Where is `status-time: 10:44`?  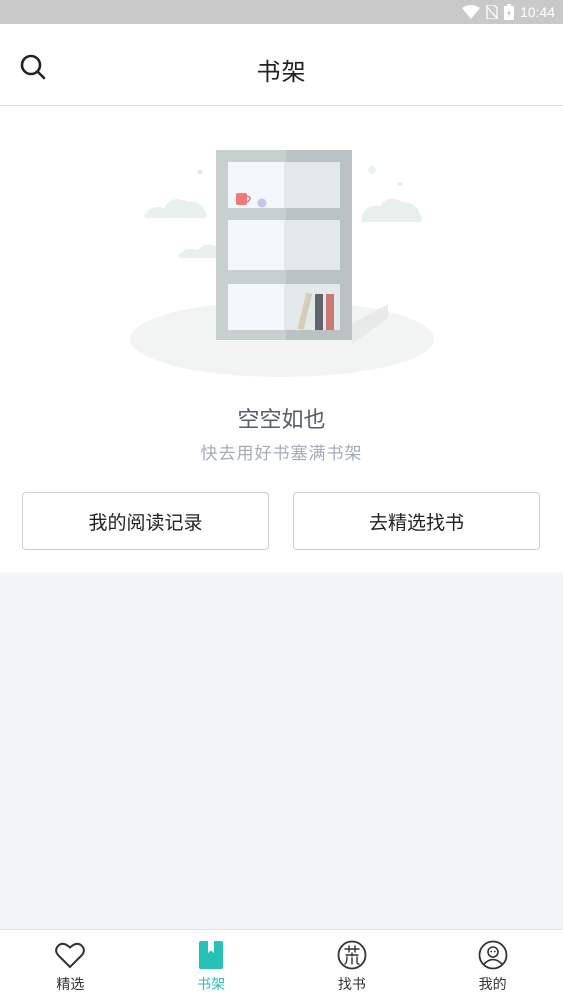 status-time: 10:44 is located at coordinates (537, 12).